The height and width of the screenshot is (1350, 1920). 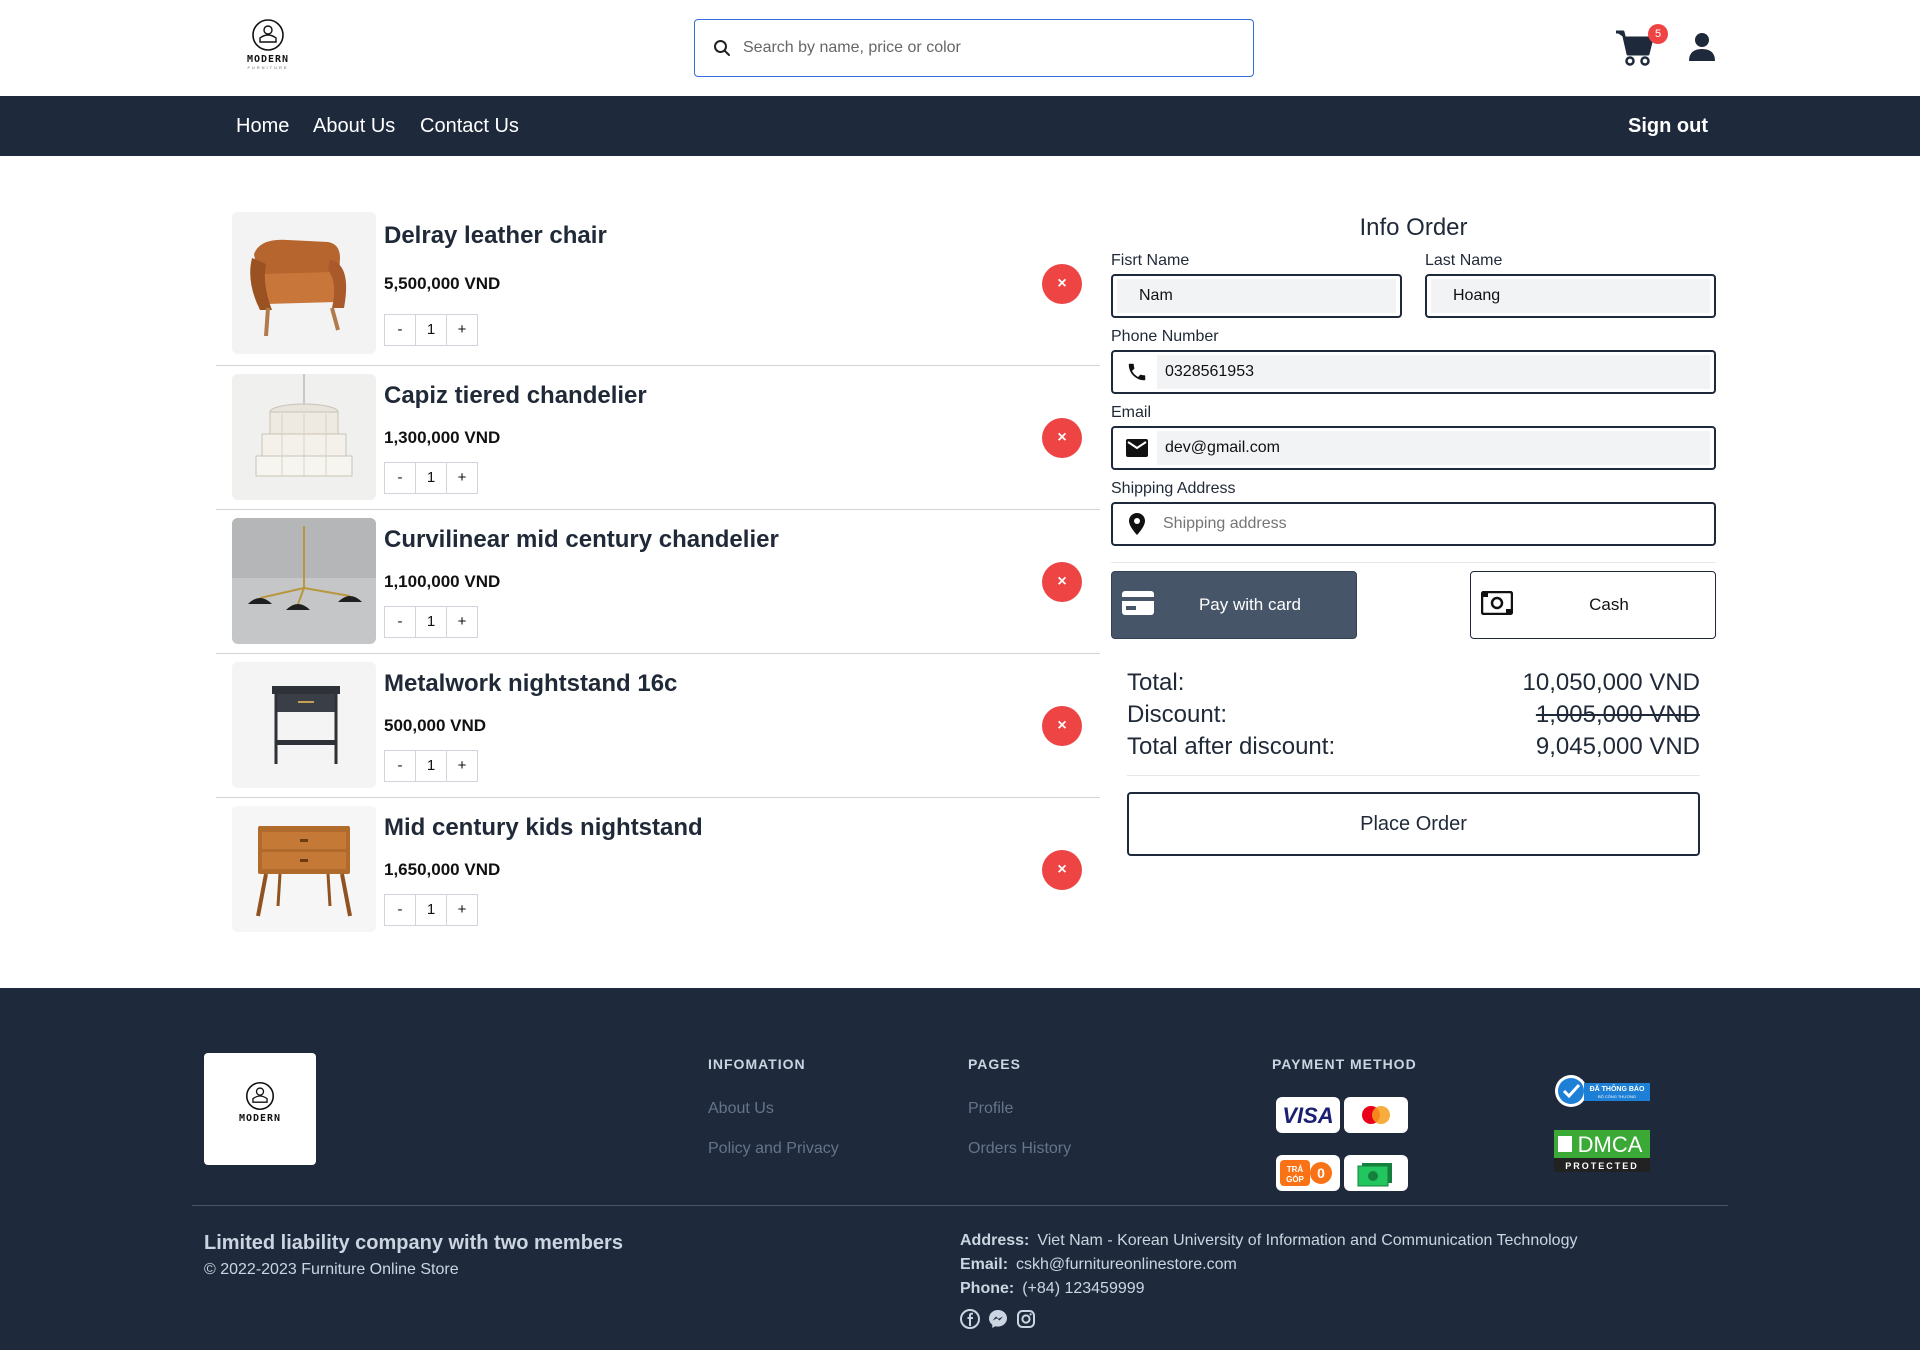 What do you see at coordinates (260, 1109) in the screenshot?
I see `footer-logo: MODERN` at bounding box center [260, 1109].